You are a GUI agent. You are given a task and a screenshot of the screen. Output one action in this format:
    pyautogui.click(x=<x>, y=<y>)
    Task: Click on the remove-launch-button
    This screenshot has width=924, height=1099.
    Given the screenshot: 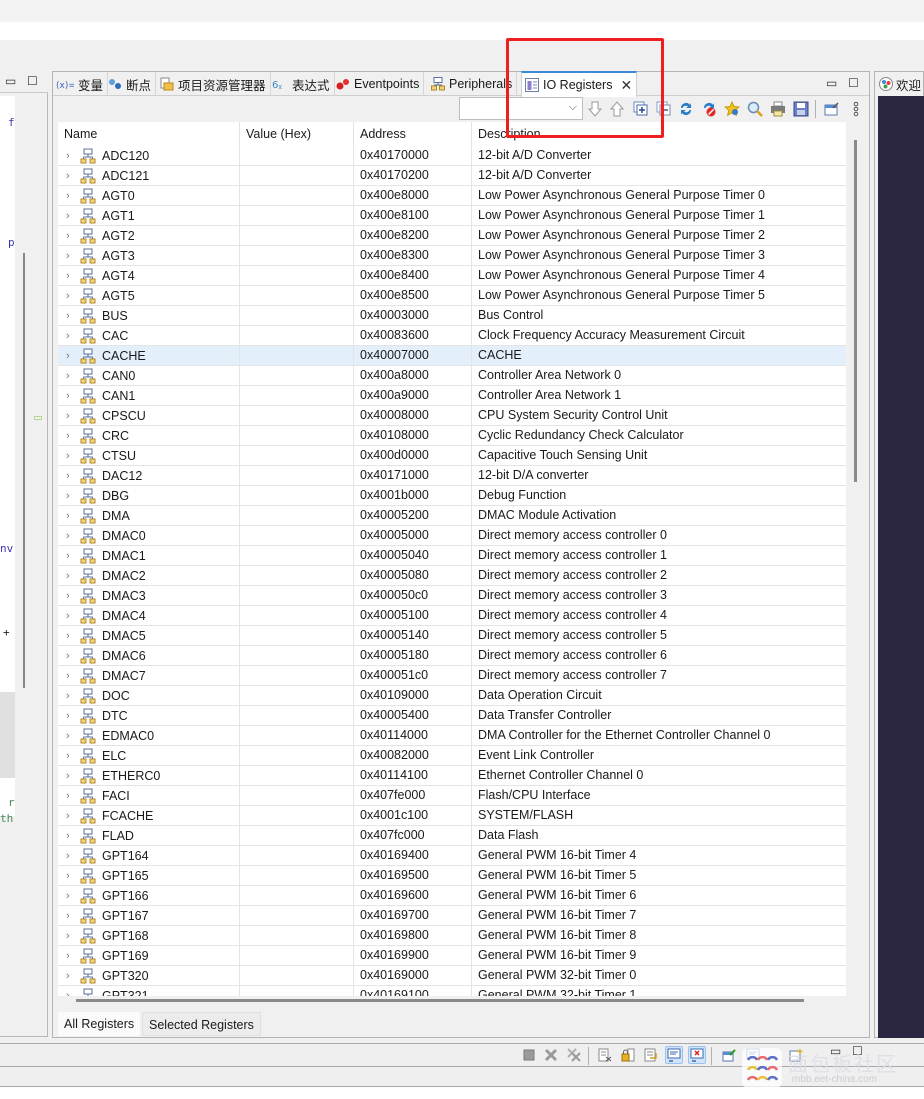 What is the action you would take?
    pyautogui.click(x=551, y=1055)
    